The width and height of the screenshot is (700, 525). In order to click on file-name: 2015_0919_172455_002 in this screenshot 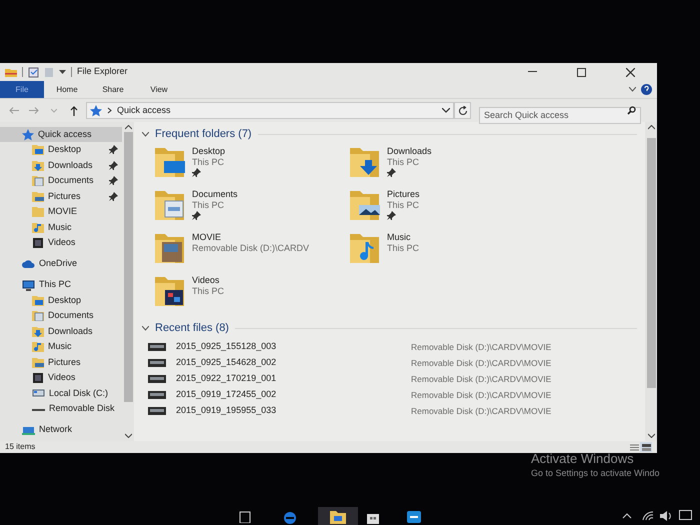, I will do `click(293, 395)`.